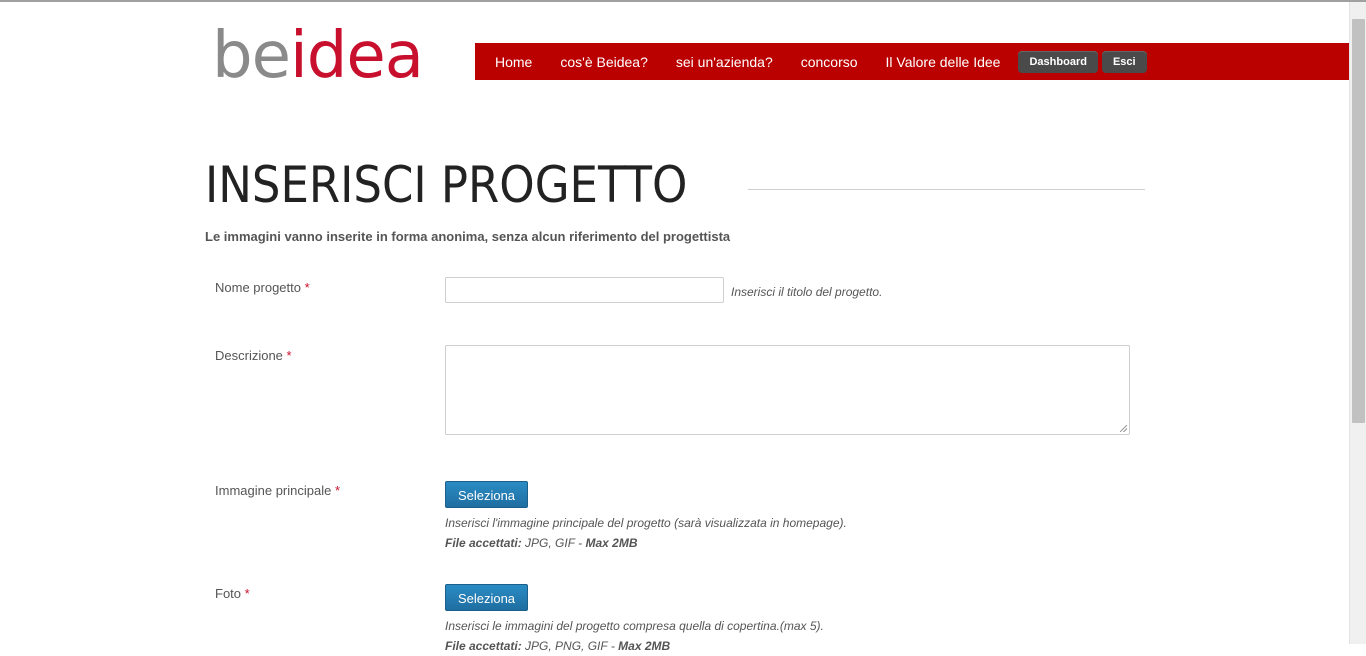  Describe the element at coordinates (1058, 61) in the screenshot. I see `dashboard-button: Dashboard` at that location.